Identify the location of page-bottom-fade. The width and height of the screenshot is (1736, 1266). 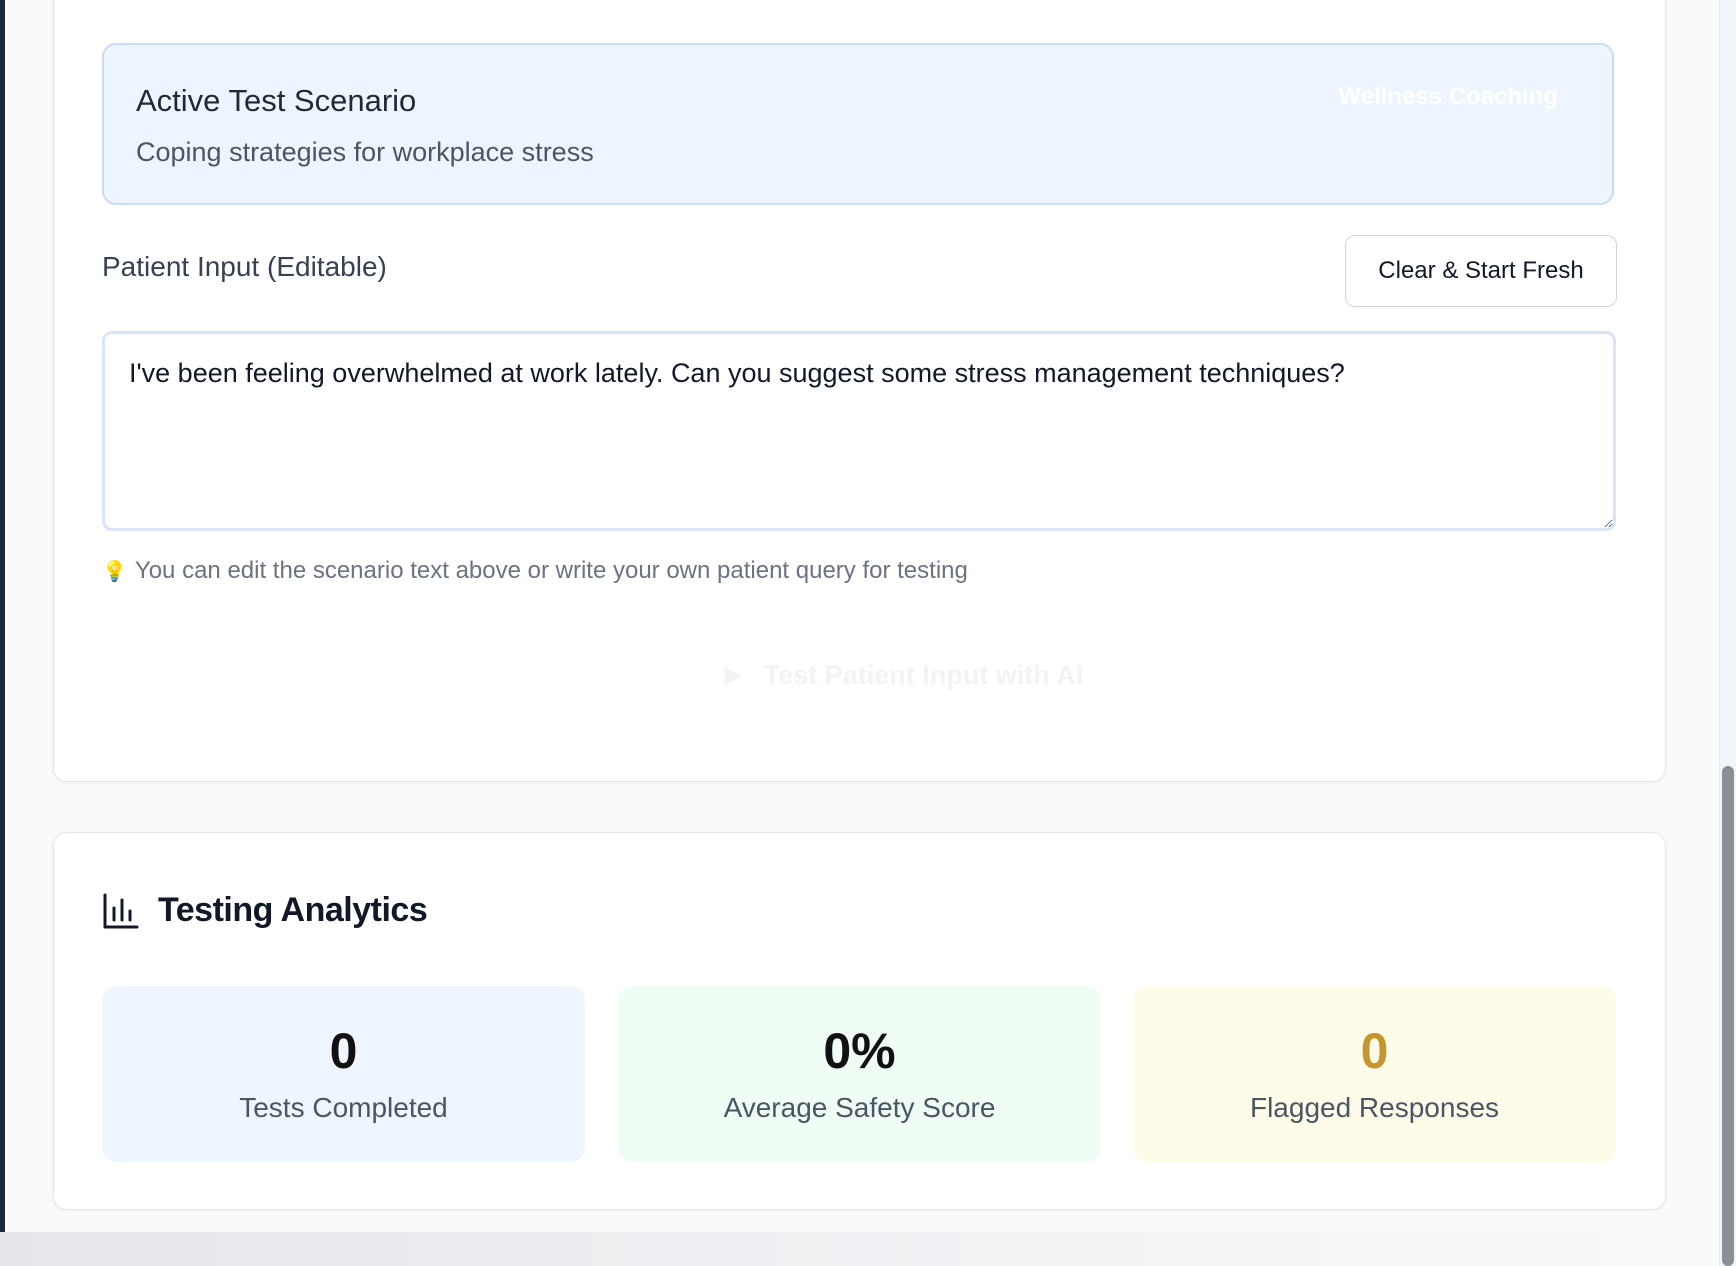
(859, 1249).